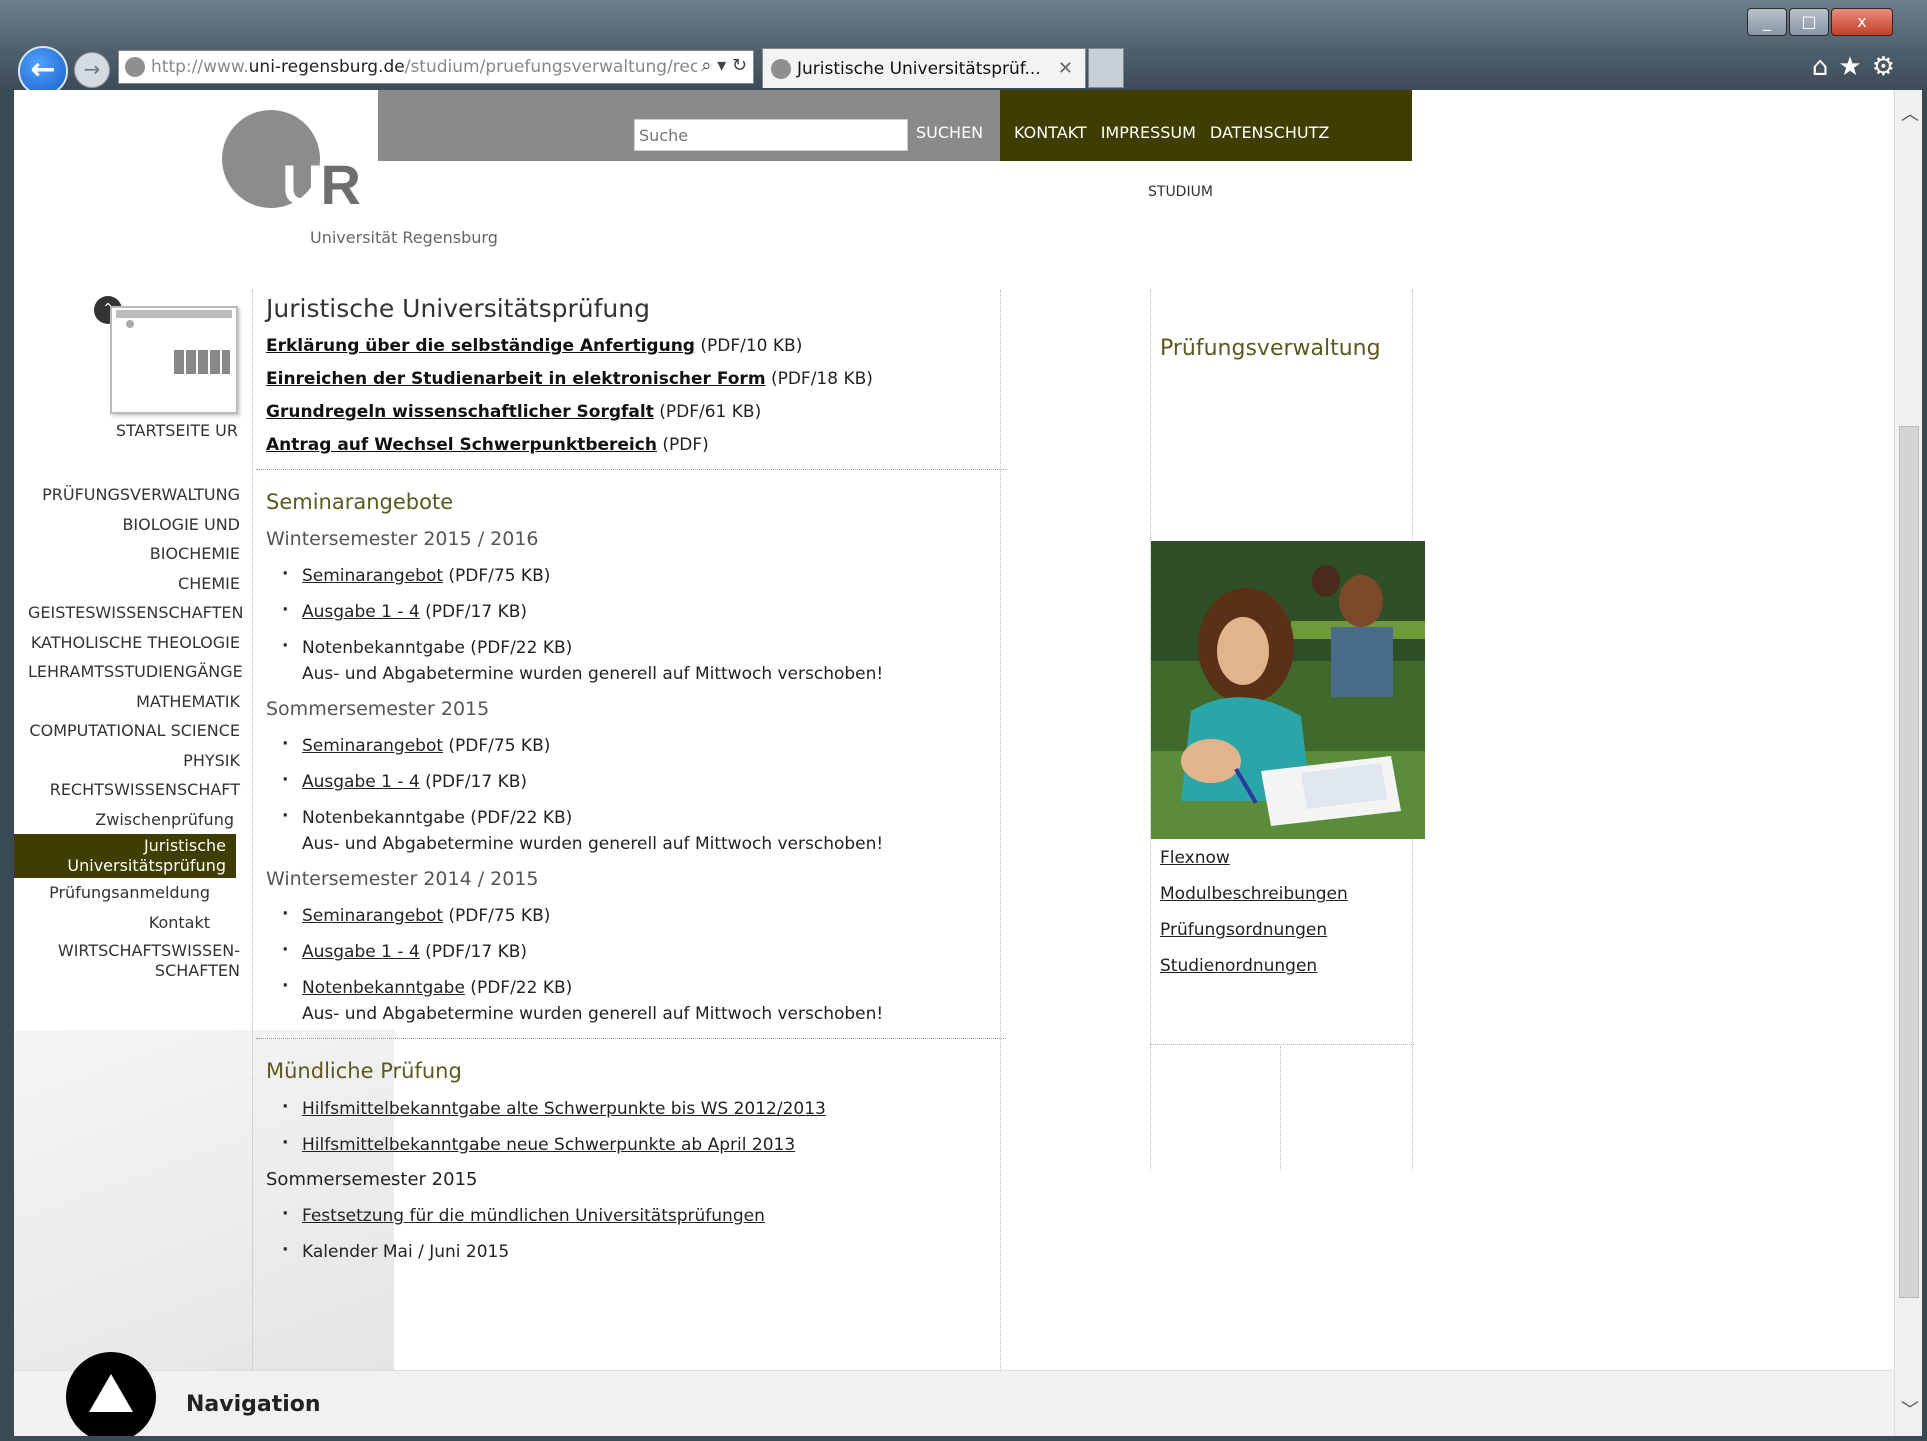 Image resolution: width=1927 pixels, height=1441 pixels. What do you see at coordinates (631, 1251) in the screenshot?
I see `list-item: Kalender Mai / Juni 2015` at bounding box center [631, 1251].